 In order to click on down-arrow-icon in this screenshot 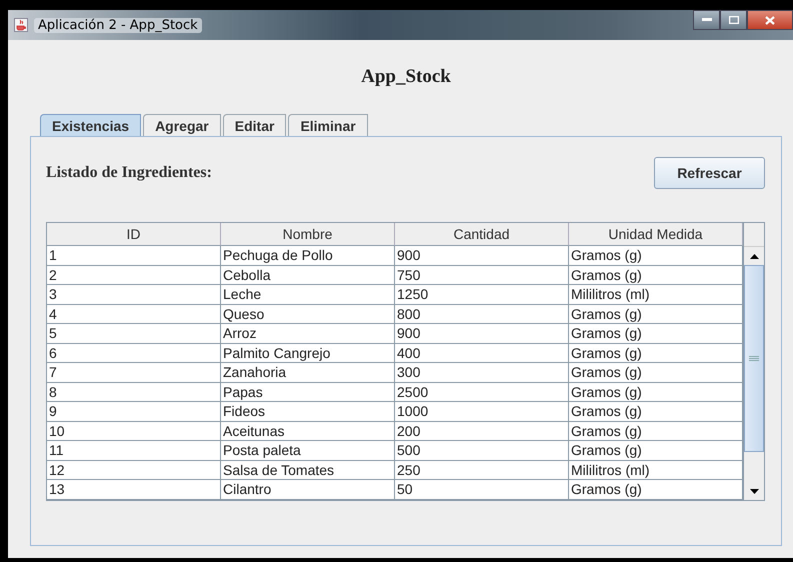, I will do `click(754, 491)`.